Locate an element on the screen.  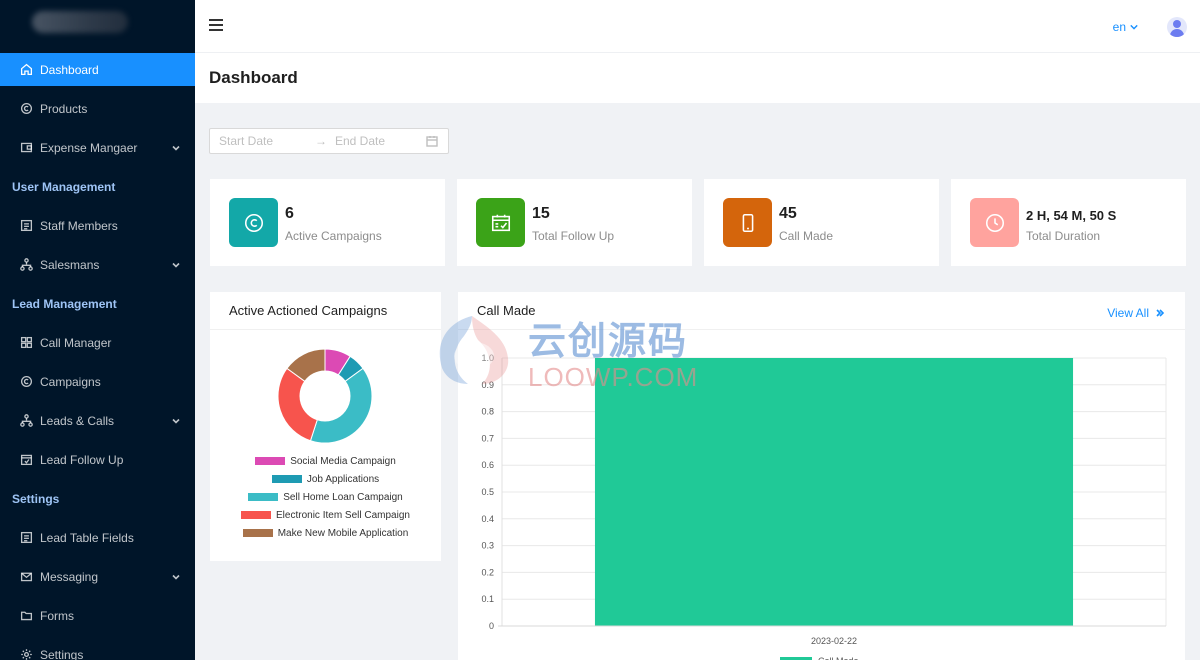
campaign-donut-chart is located at coordinates (325, 396).